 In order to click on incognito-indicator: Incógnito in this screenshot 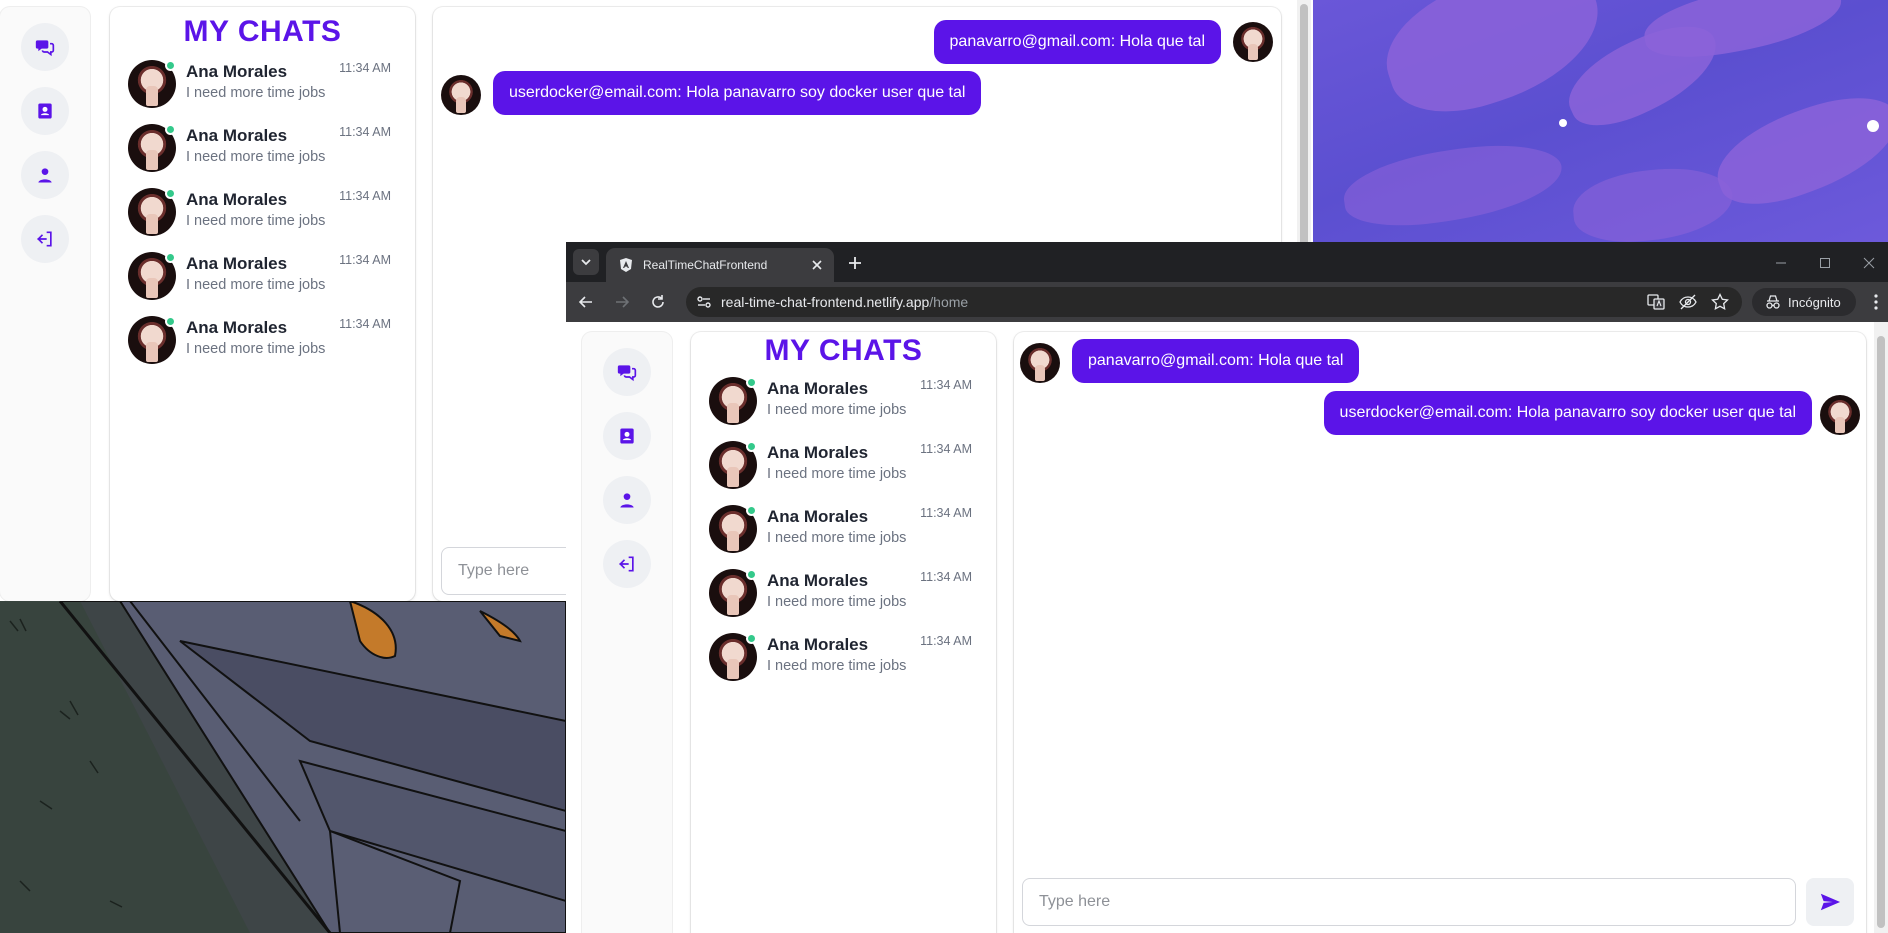, I will do `click(1804, 302)`.